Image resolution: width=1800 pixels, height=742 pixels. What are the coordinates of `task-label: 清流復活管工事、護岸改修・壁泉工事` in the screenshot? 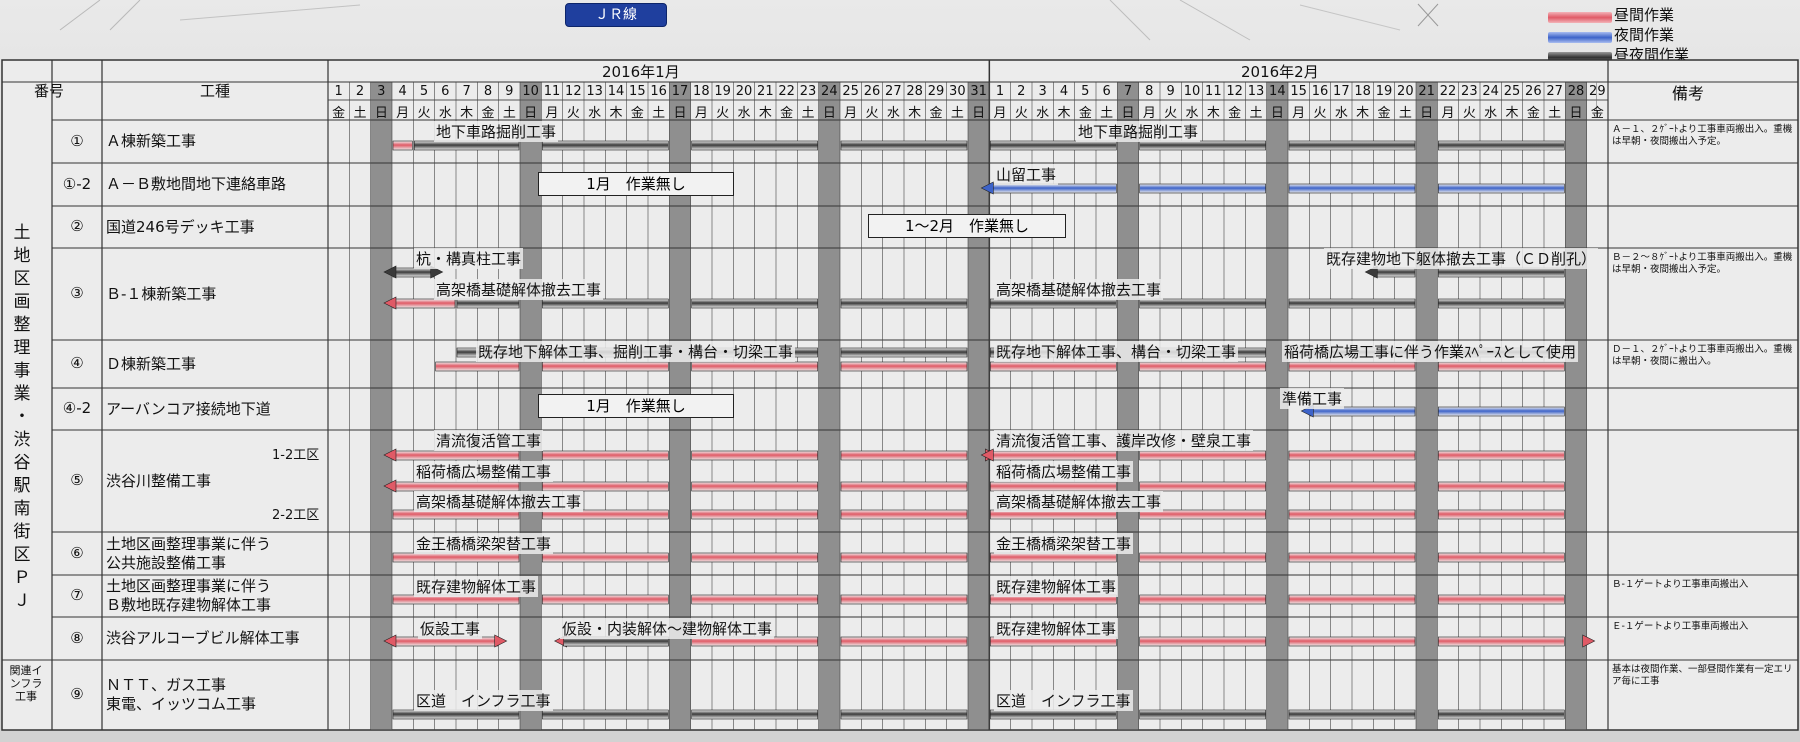 It's located at (1124, 440).